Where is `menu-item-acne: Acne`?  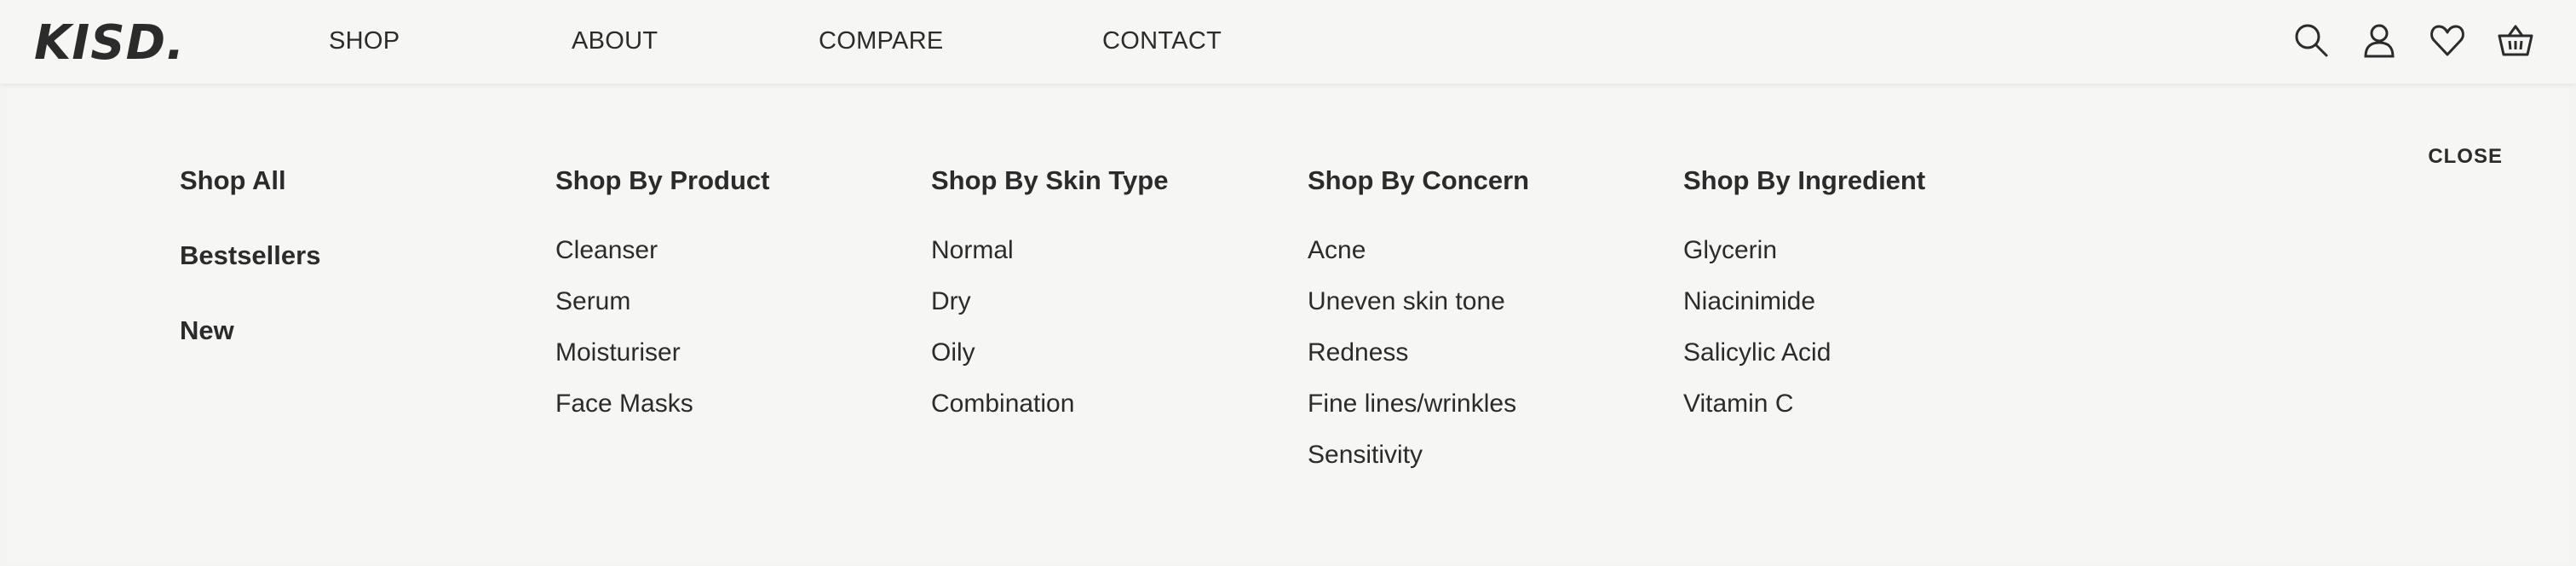 menu-item-acne: Acne is located at coordinates (1419, 250).